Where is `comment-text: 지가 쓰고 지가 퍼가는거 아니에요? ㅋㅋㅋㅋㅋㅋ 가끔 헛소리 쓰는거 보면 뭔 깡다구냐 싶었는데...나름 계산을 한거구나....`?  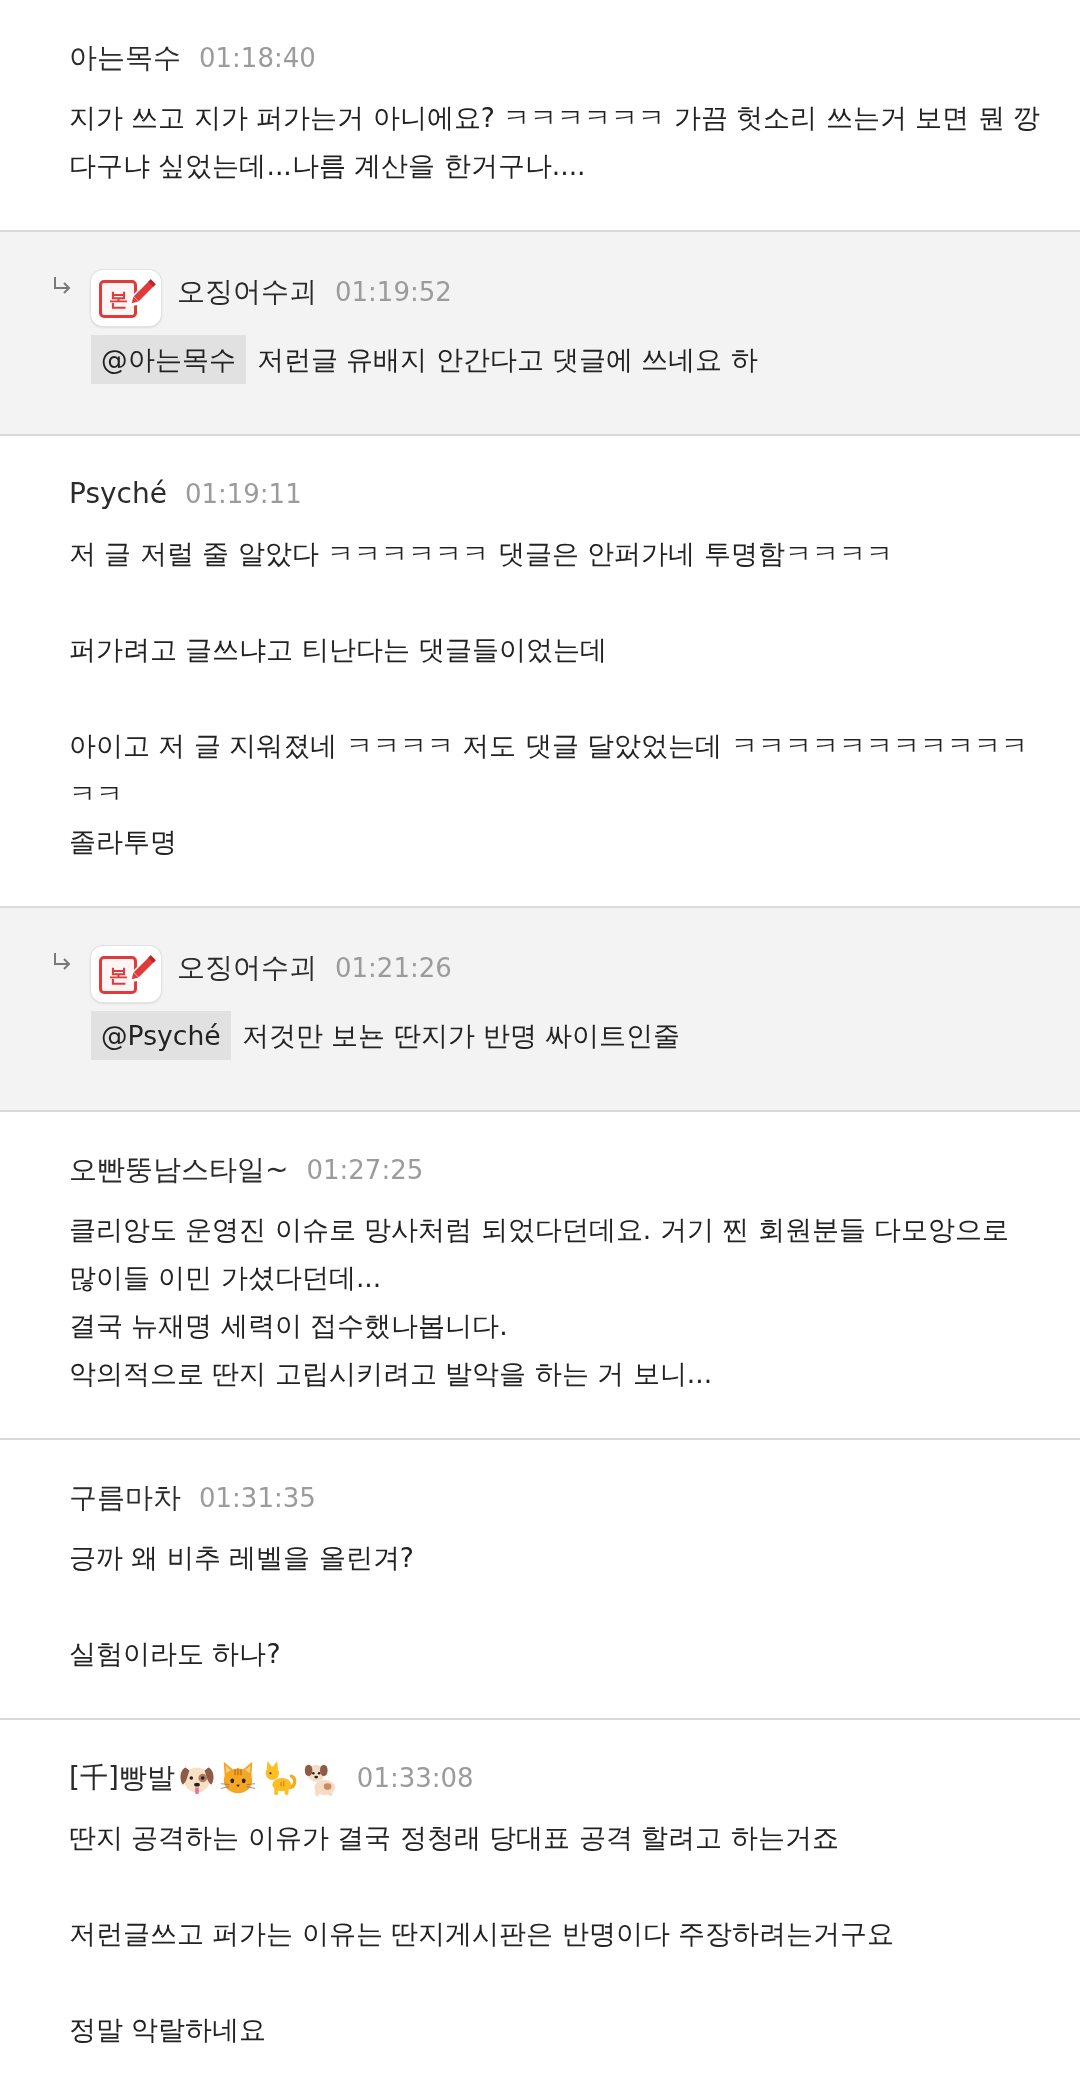
comment-text: 지가 쓰고 지가 퍼가는거 아니에요? ㅋㅋㅋㅋㅋㅋ 가끔 헛소리 쓰는거 보면 뭔 깡다구냐 싶었는데...나름 계산을 한거구나.... is located at coordinates (555, 142).